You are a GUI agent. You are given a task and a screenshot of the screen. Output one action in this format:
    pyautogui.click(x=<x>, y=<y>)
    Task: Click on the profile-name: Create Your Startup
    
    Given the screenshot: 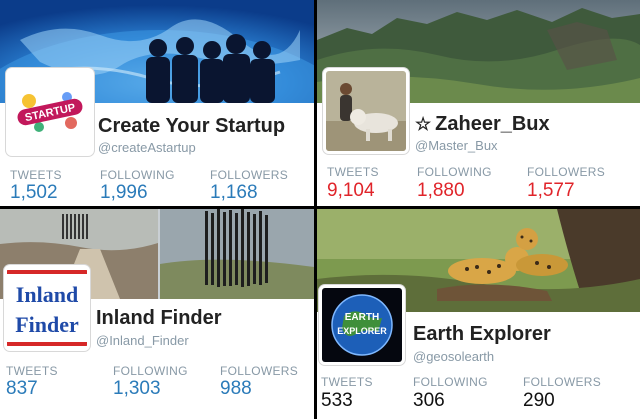 What is the action you would take?
    pyautogui.click(x=191, y=126)
    